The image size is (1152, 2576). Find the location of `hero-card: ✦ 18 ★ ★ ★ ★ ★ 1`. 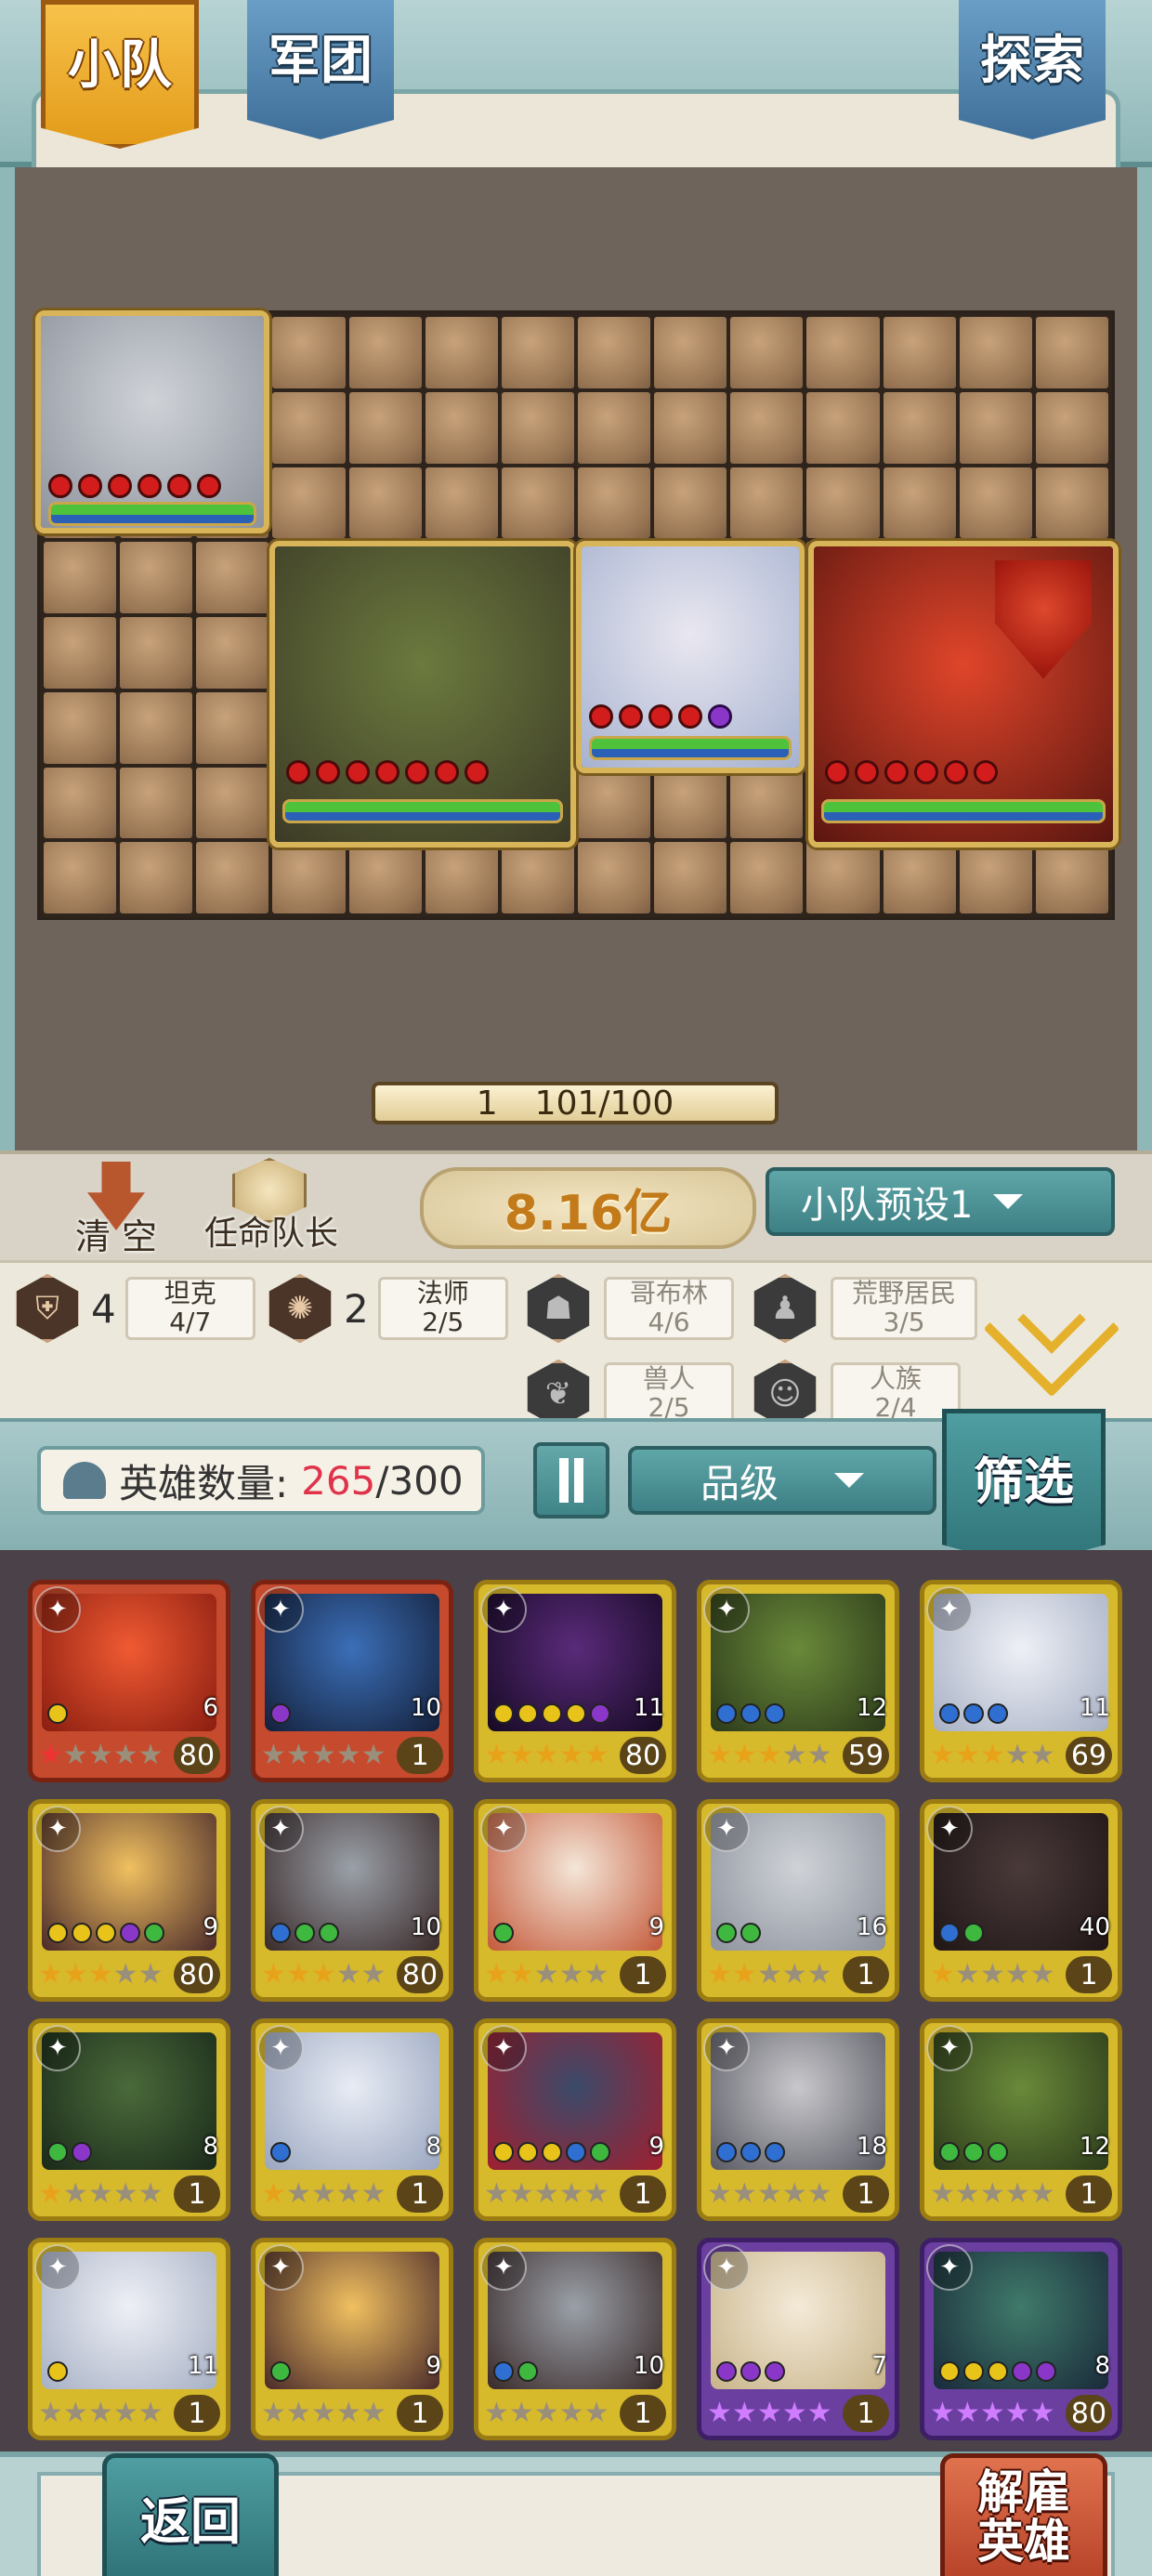

hero-card: ✦ 18 ★ ★ ★ ★ ★ 1 is located at coordinates (798, 2119).